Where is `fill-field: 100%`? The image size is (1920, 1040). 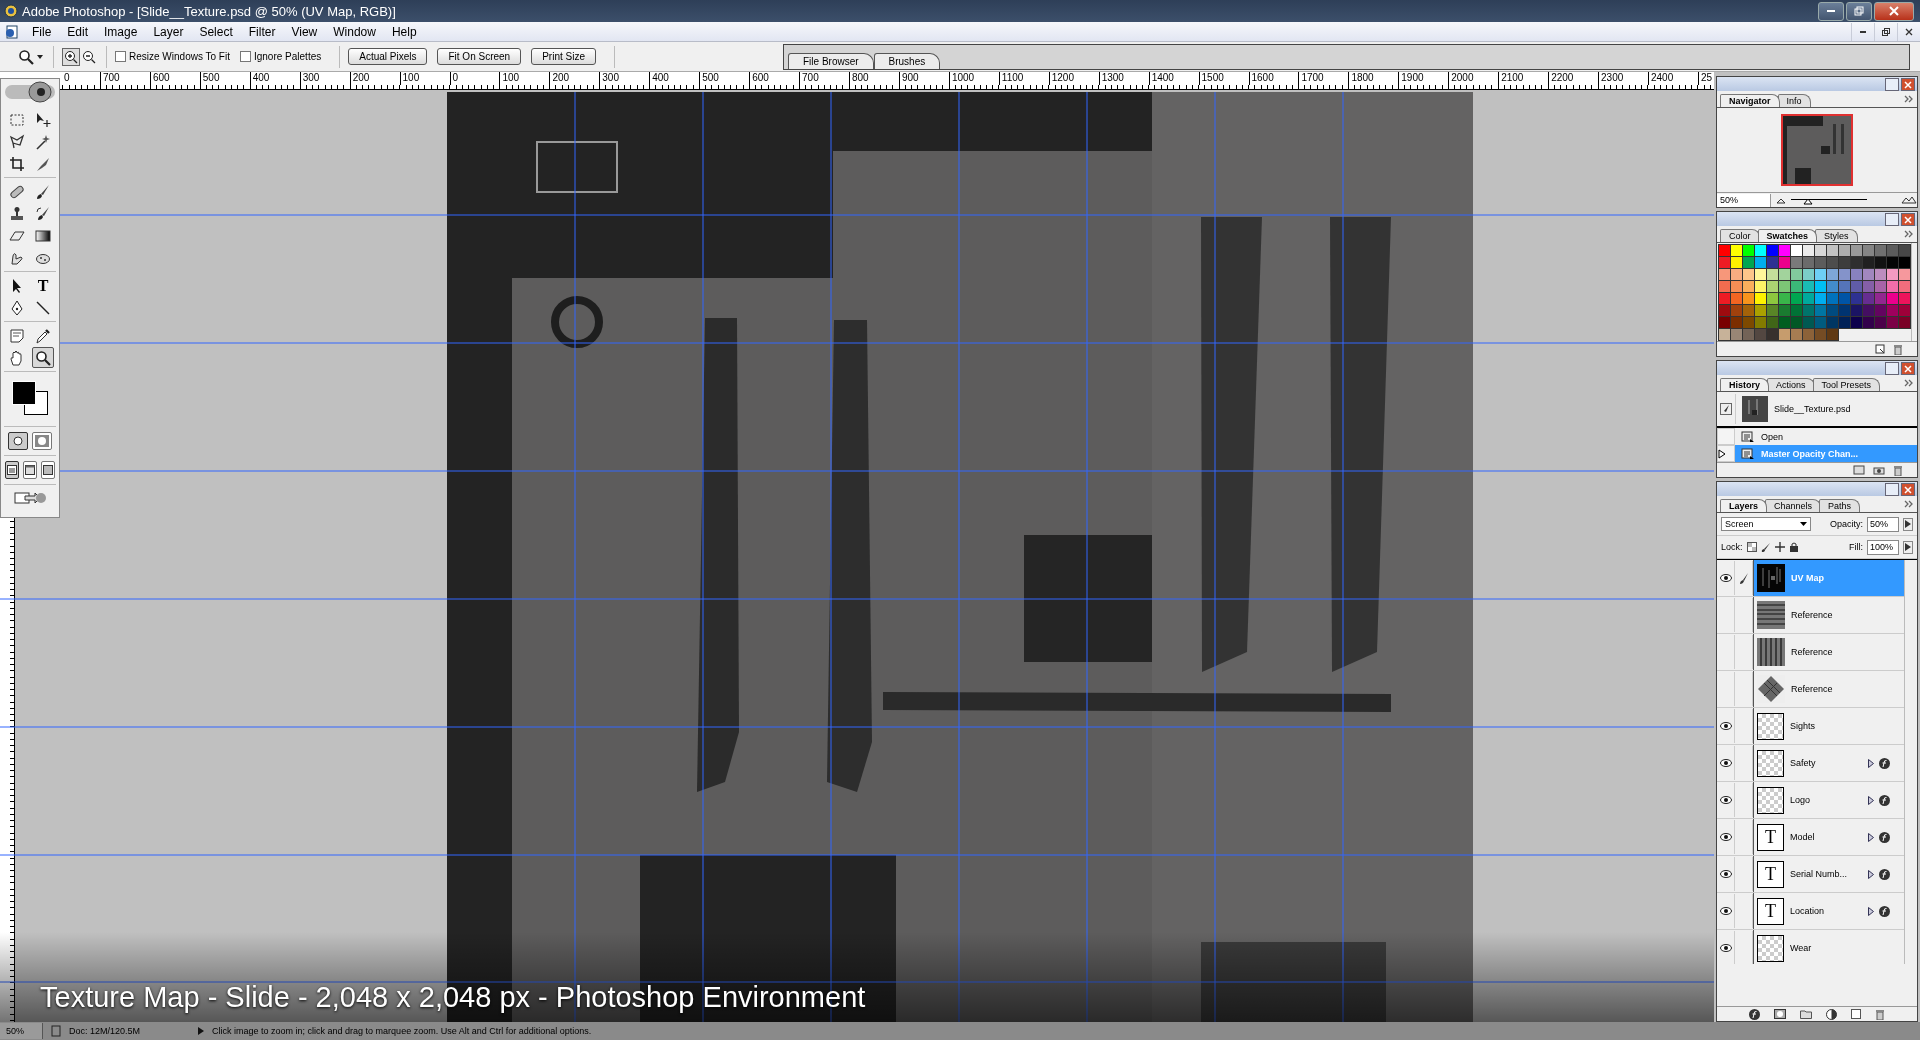 fill-field: 100% is located at coordinates (1883, 547).